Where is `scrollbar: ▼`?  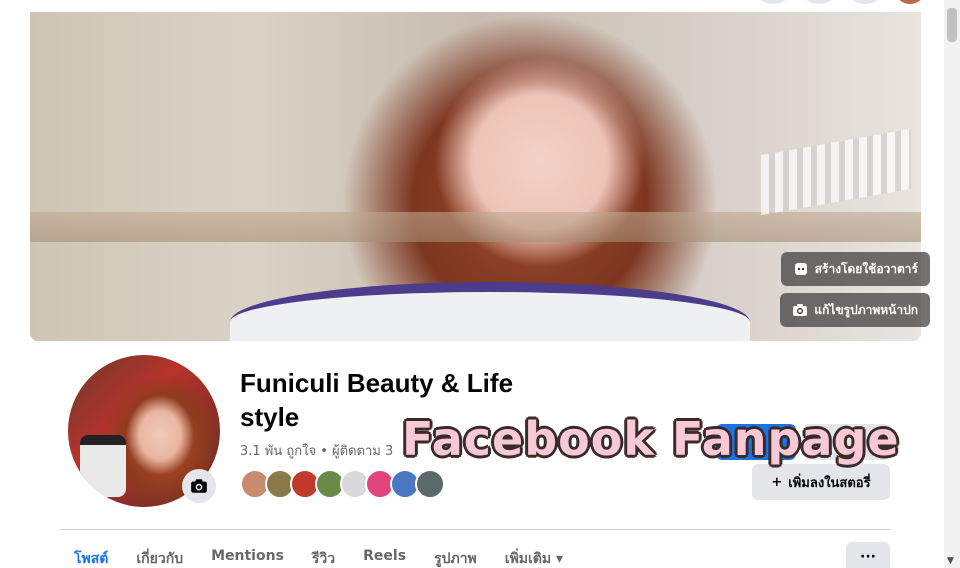
scrollbar: ▼ is located at coordinates (952, 284).